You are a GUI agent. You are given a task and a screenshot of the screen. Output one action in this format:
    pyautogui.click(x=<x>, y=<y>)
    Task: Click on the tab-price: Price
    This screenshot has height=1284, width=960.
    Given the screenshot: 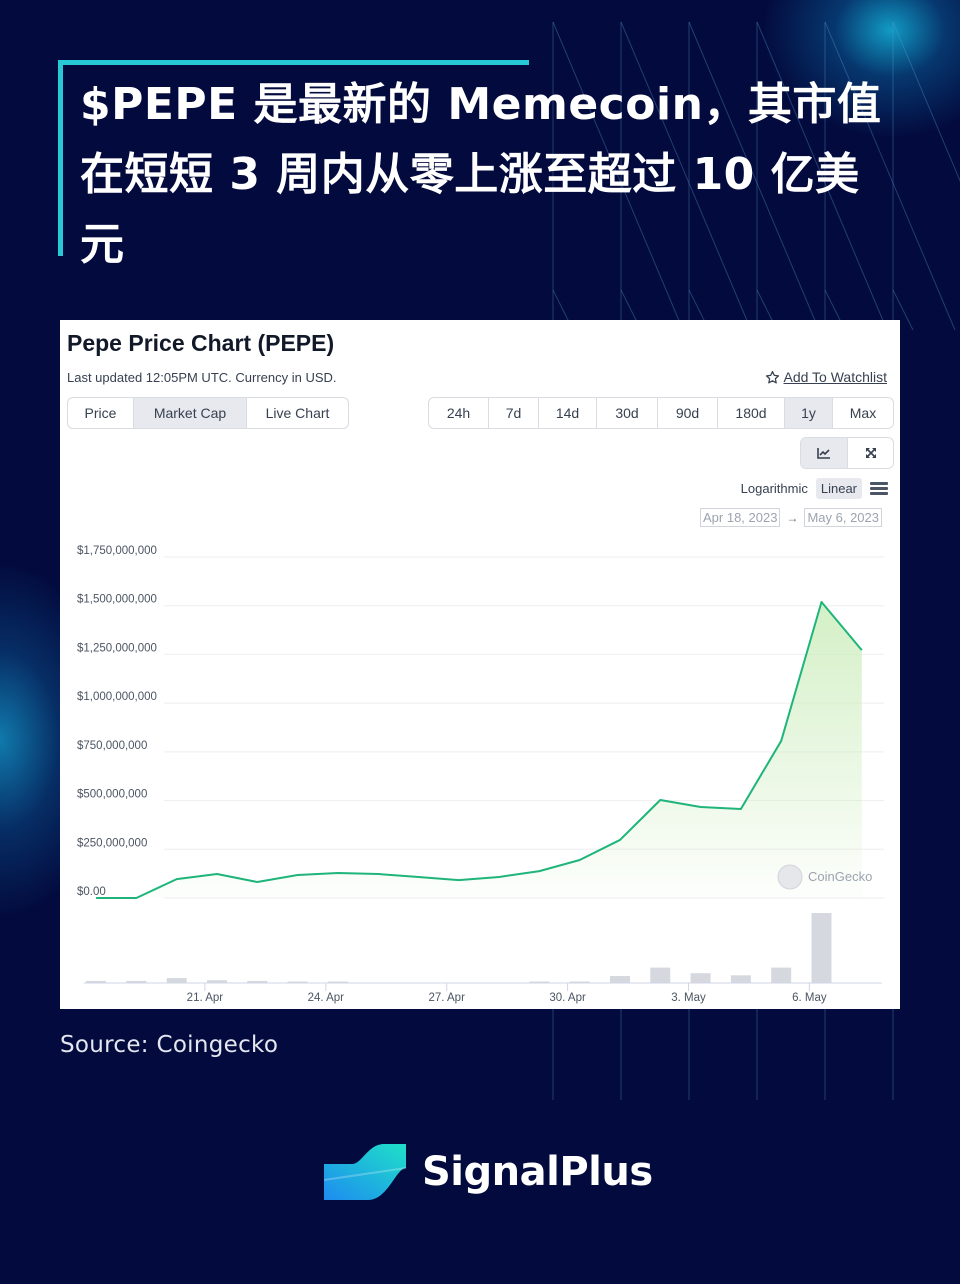 What is the action you would take?
    pyautogui.click(x=101, y=413)
    